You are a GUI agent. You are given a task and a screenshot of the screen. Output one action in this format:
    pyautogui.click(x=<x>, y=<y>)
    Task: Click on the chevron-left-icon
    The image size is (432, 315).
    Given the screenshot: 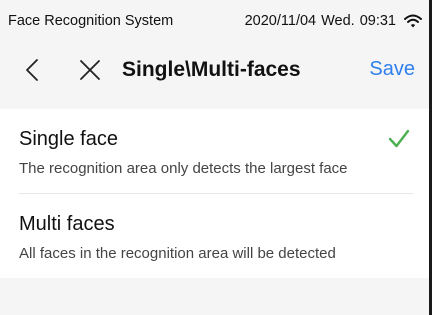 What is the action you would take?
    pyautogui.click(x=33, y=70)
    